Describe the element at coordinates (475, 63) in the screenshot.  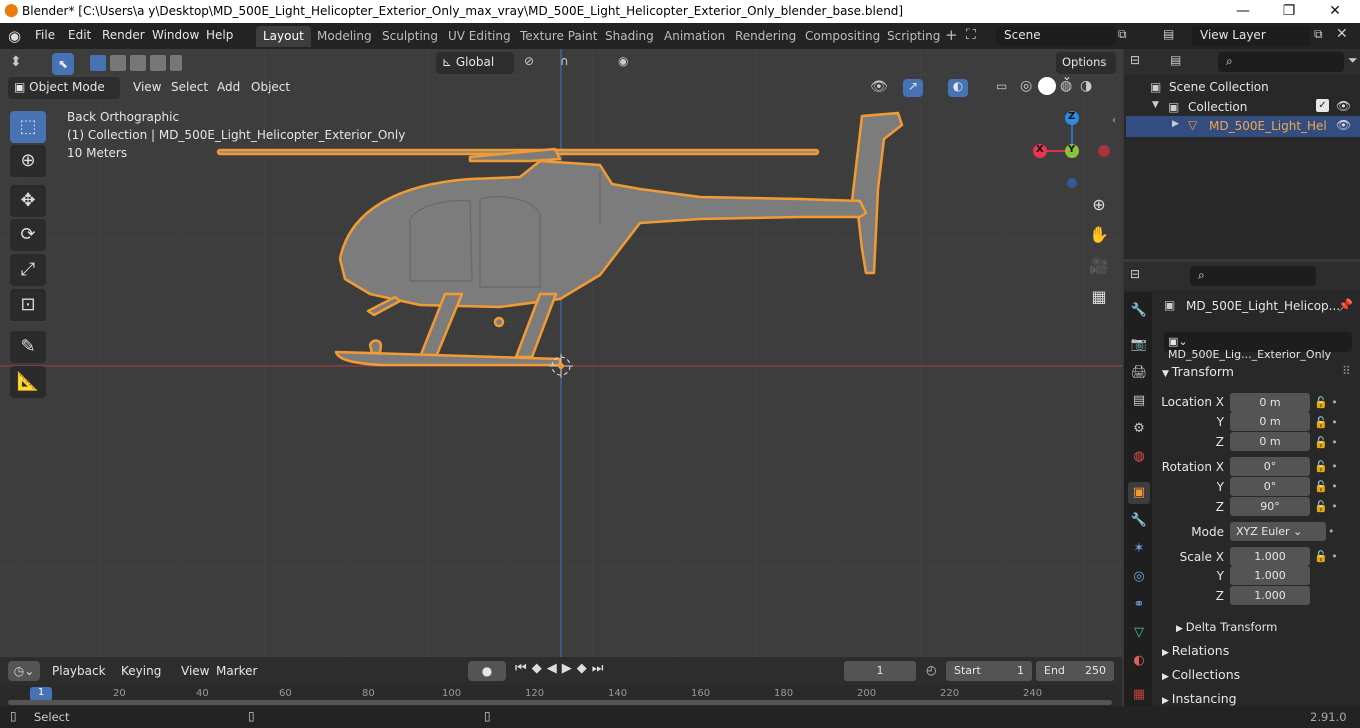
I see `transform-orientation-dropdown: ⊾ Global` at that location.